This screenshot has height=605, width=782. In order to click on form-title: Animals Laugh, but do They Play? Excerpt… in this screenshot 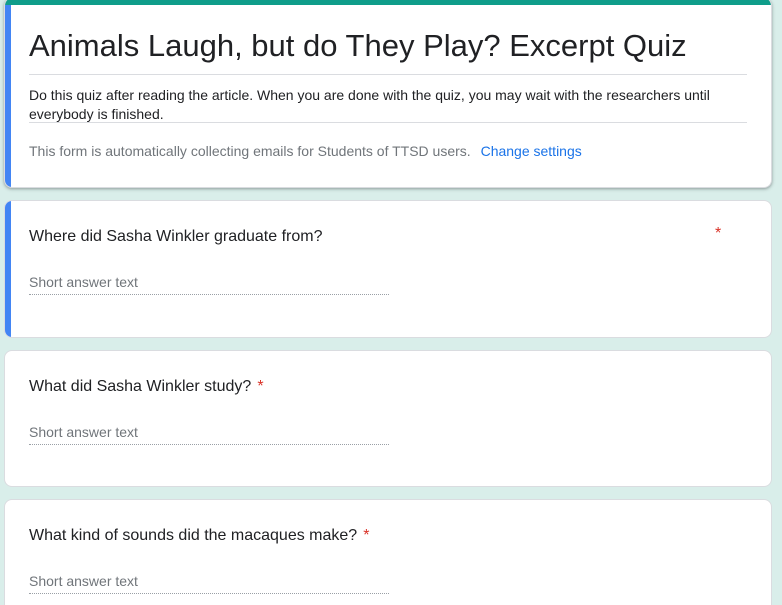, I will do `click(358, 46)`.